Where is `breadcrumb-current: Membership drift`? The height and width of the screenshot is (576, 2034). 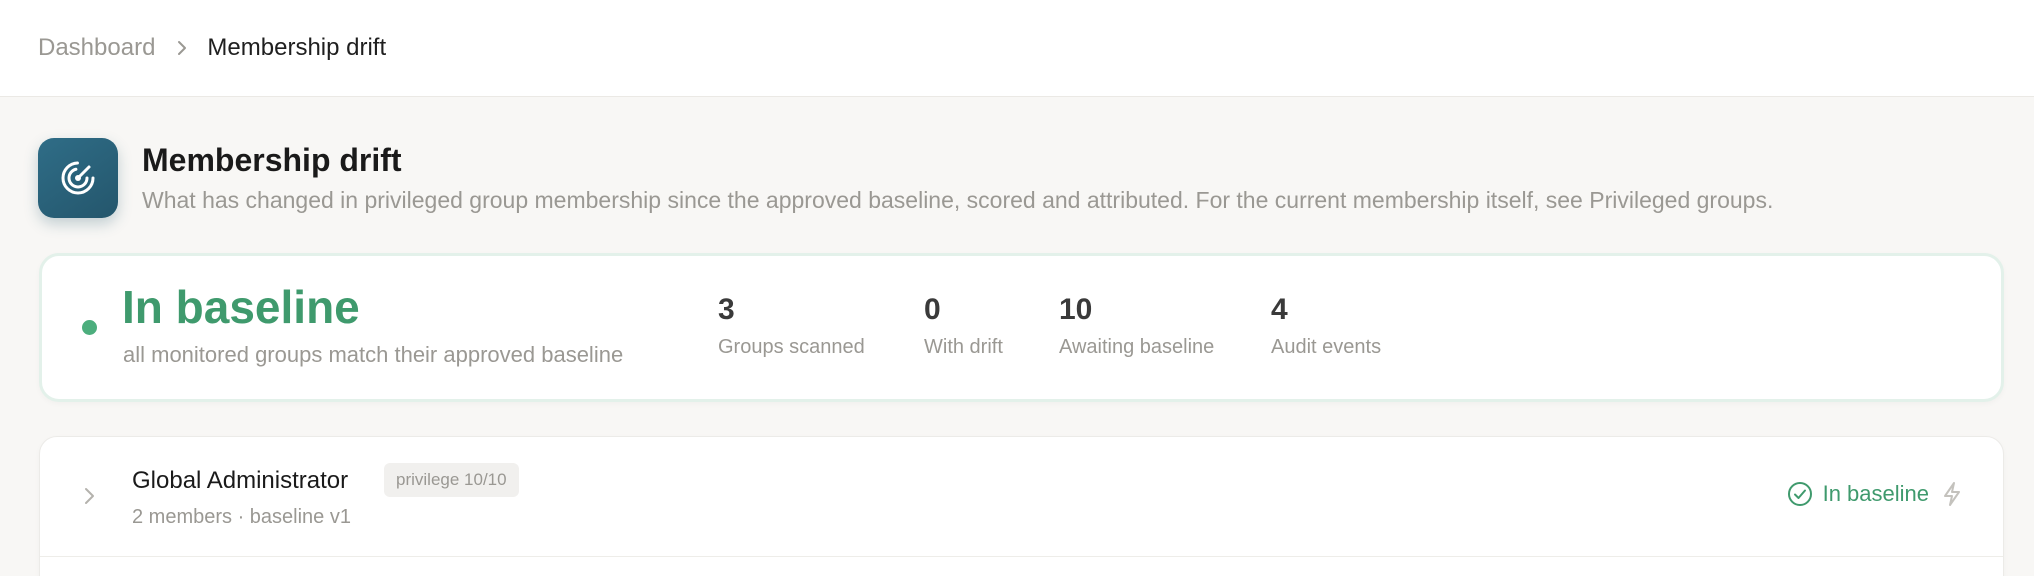 breadcrumb-current: Membership drift is located at coordinates (297, 47).